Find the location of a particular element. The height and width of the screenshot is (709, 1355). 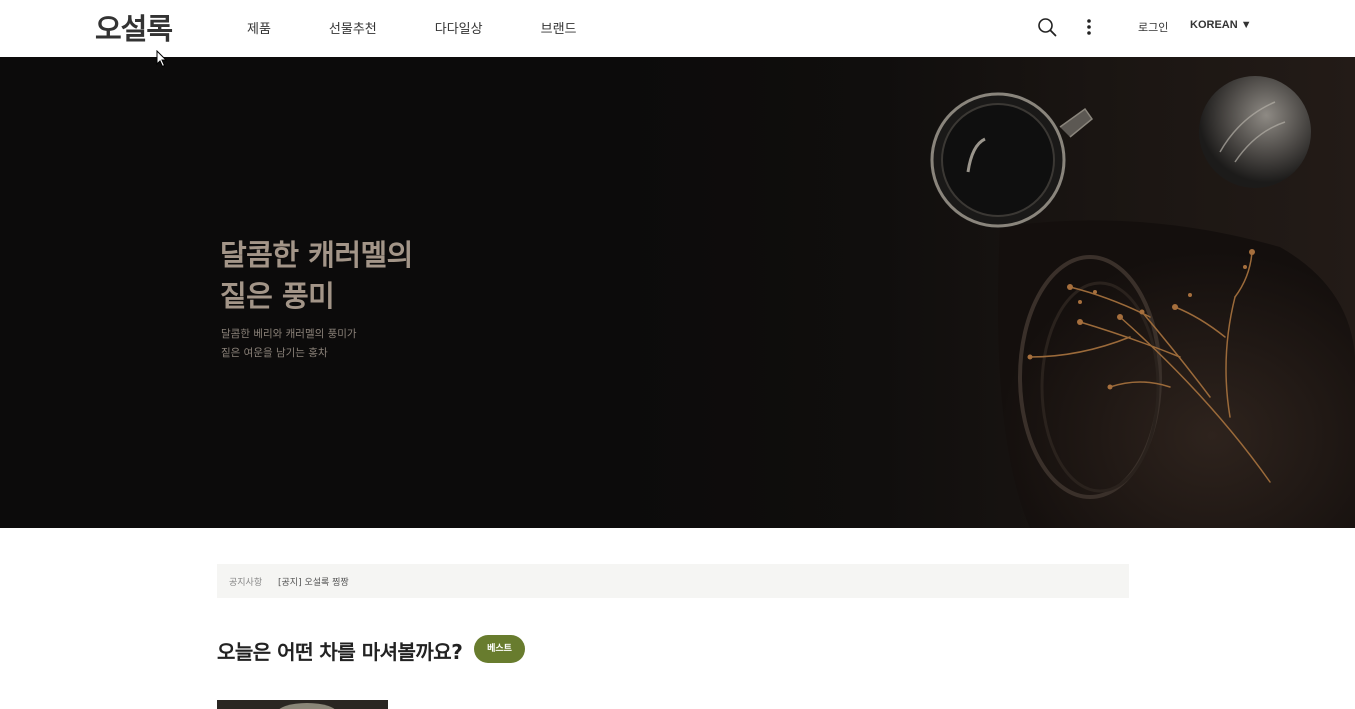

nav-item-brand: 브랜드 is located at coordinates (559, 27).